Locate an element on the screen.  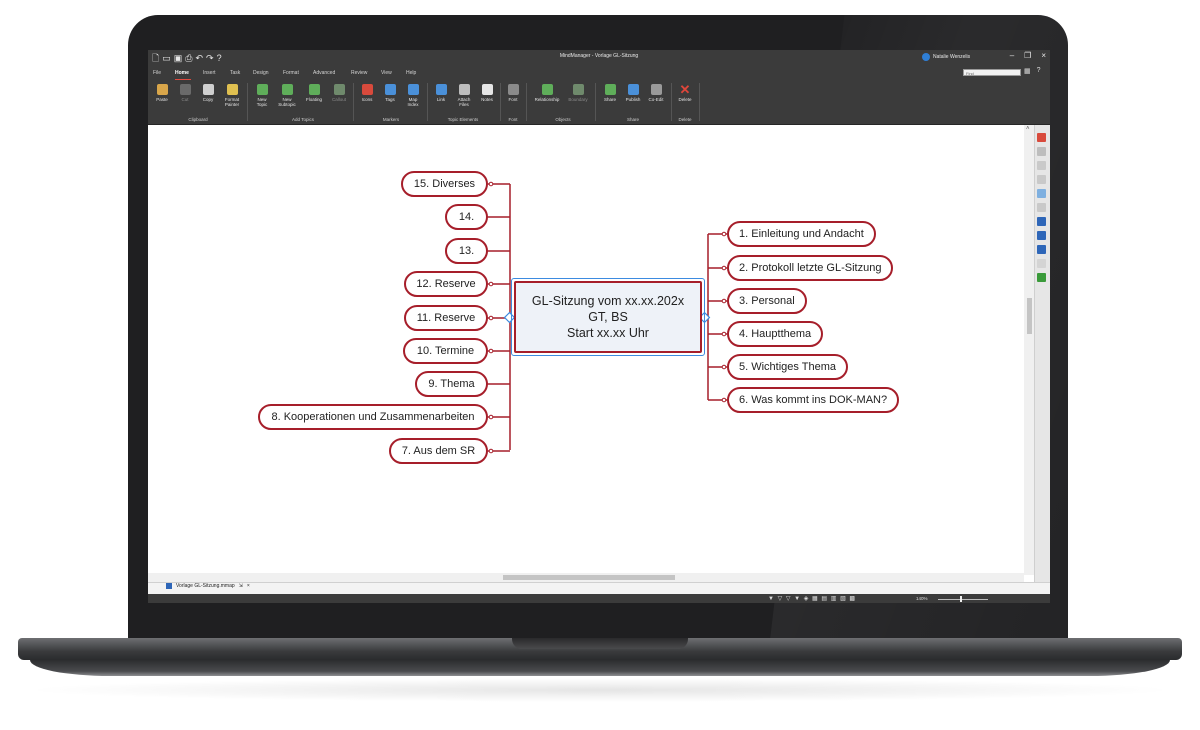
tab-design: Design is located at coordinates (261, 73).